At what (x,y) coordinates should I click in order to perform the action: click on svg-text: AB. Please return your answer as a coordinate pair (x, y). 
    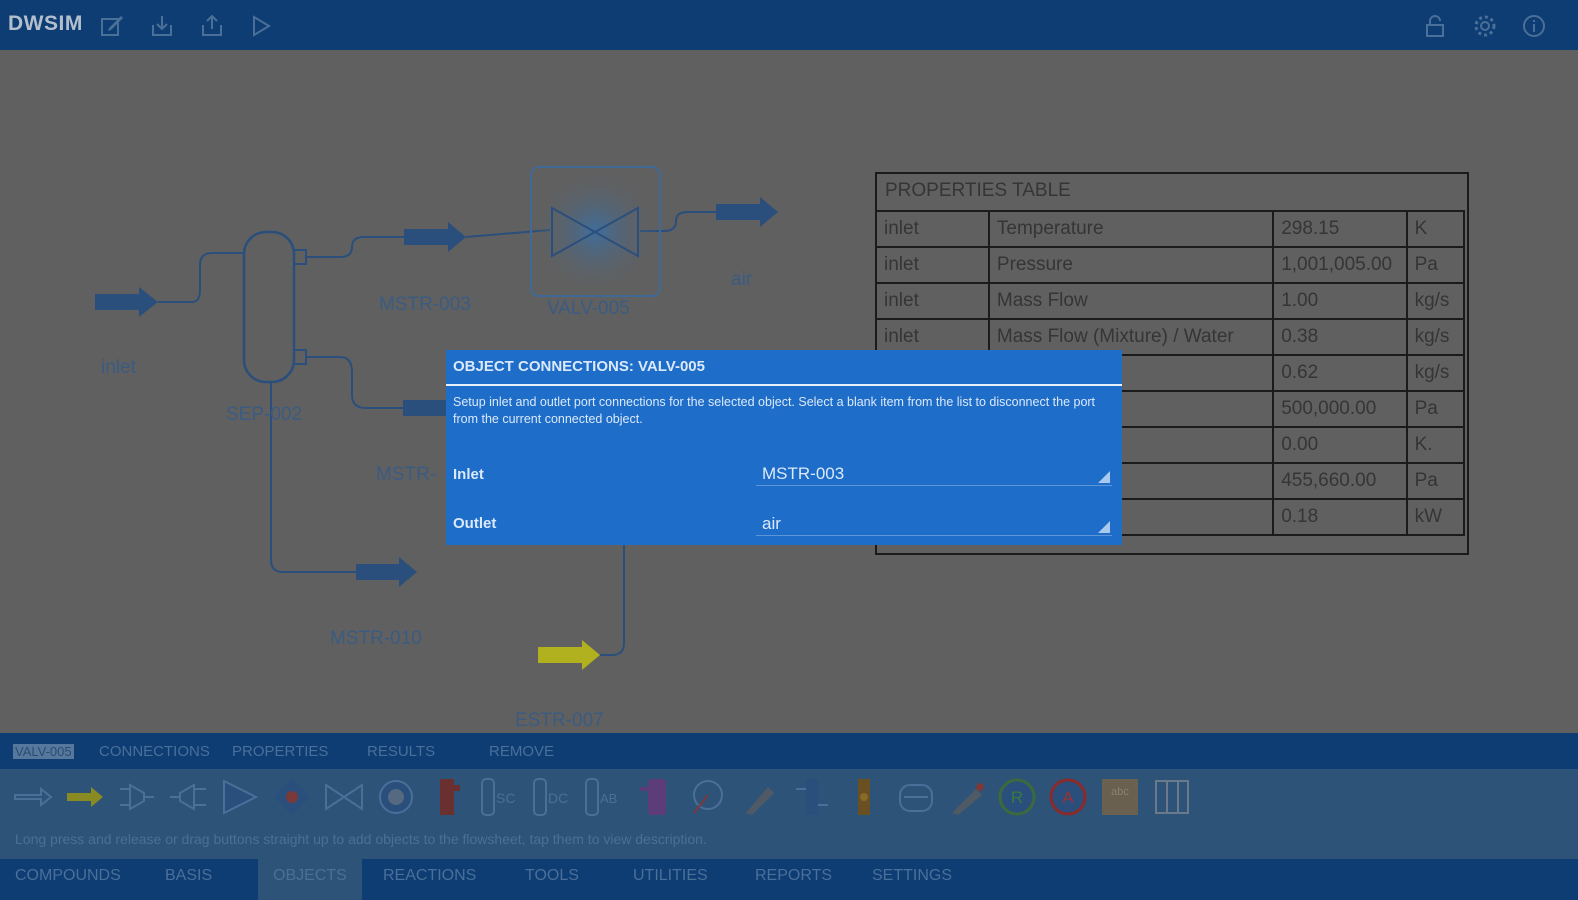
    Looking at the image, I should click on (608, 798).